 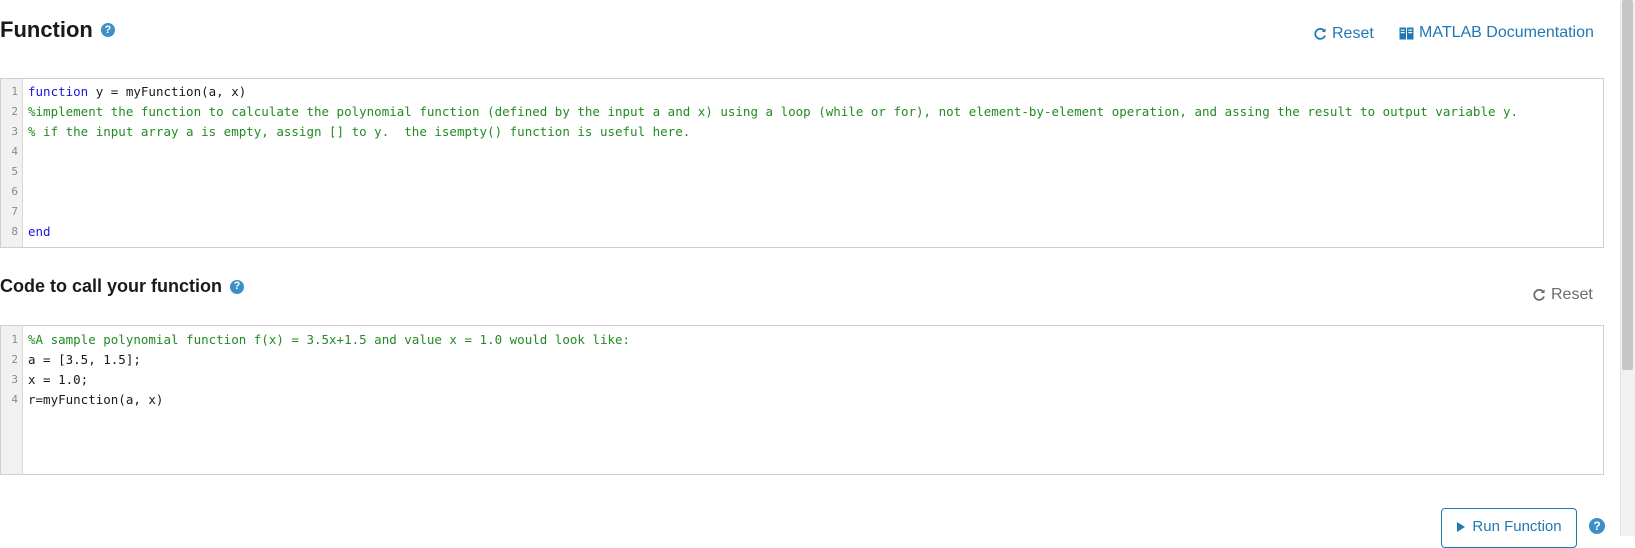 What do you see at coordinates (14, 211) in the screenshot?
I see `line-number: 7` at bounding box center [14, 211].